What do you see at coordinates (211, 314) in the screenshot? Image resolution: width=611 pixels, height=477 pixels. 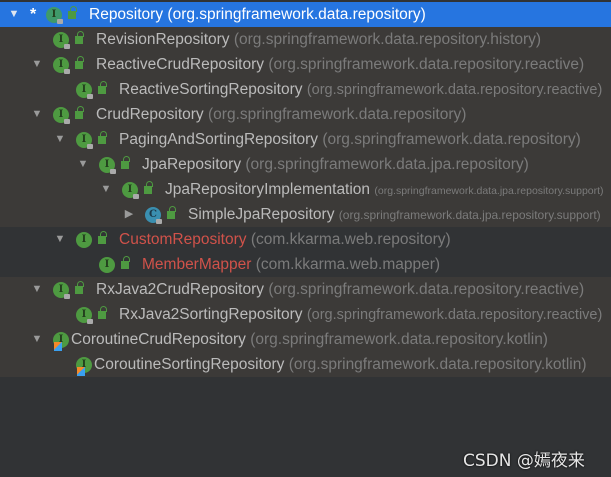 I see `class-name: RxJava2SortingRepository` at bounding box center [211, 314].